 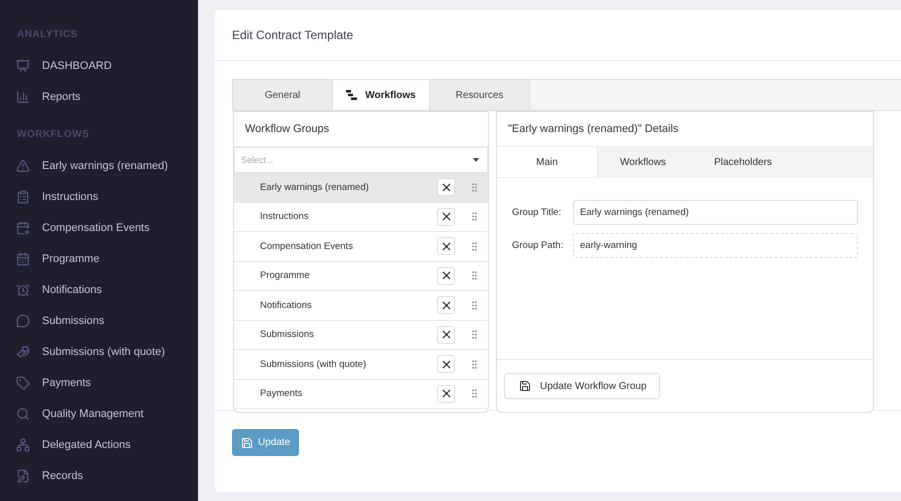 I want to click on list-row: Early warnings (renamed), so click(x=361, y=187).